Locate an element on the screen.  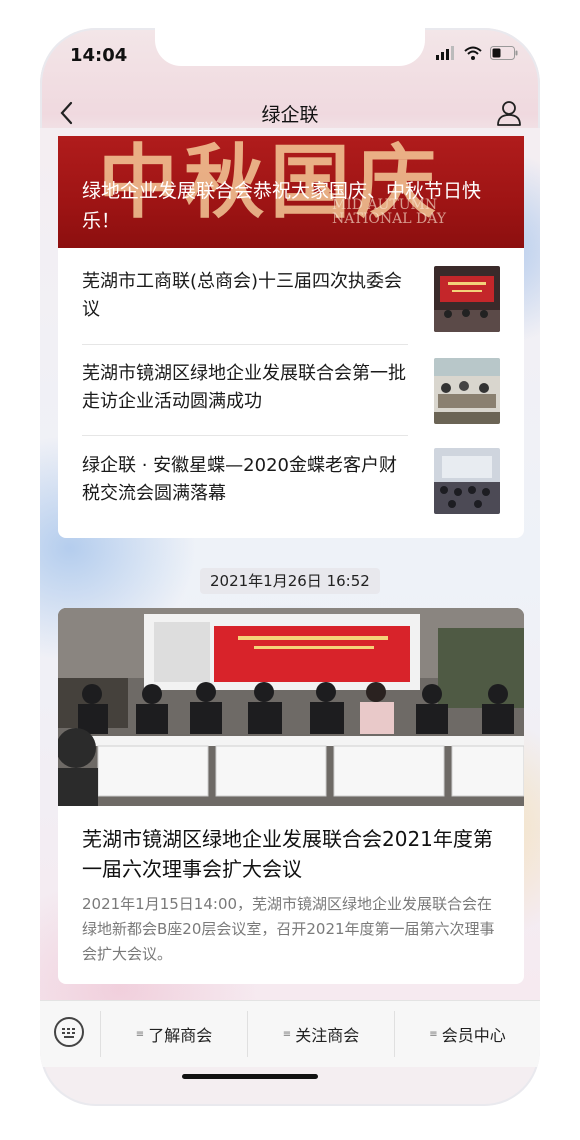
banner-title: 绿地企业发展联合会恭祝大家国庆、中秋节日快乐！ is located at coordinates (282, 206).